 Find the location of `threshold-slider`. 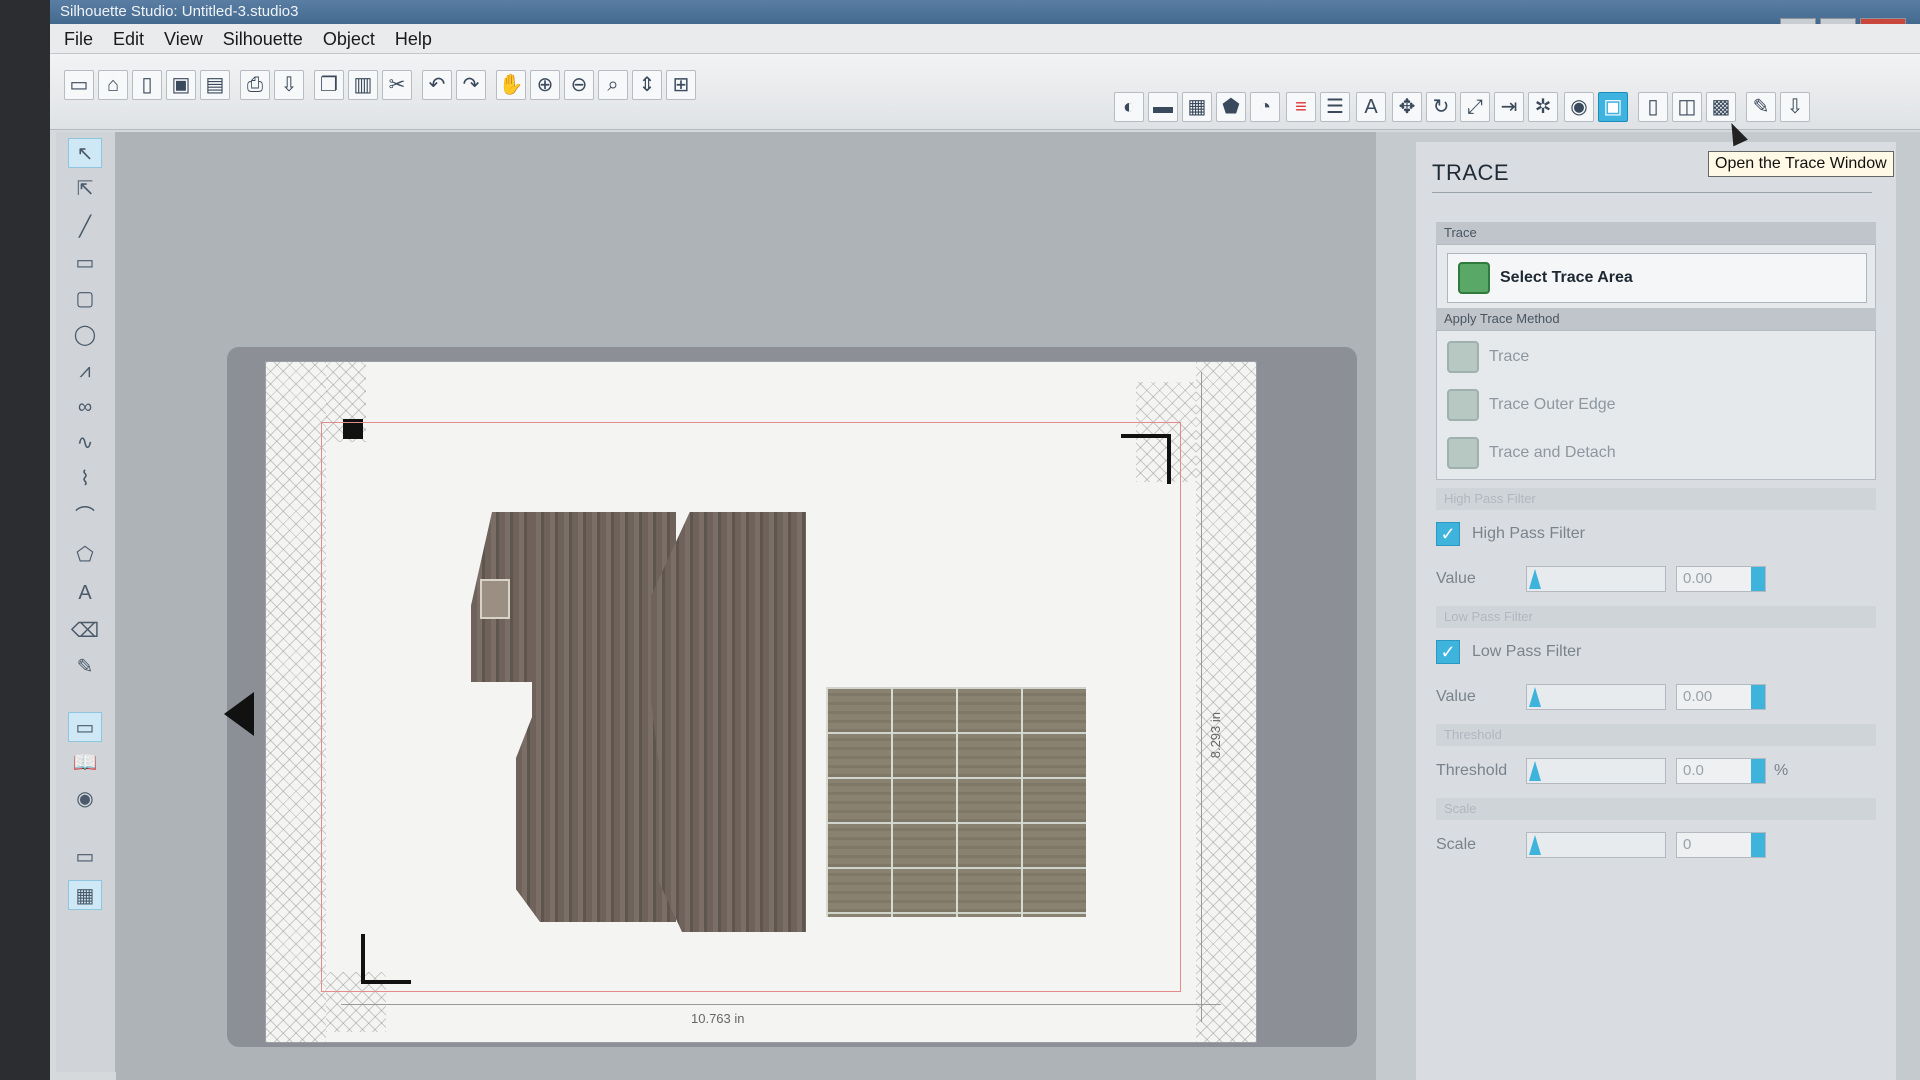

threshold-slider is located at coordinates (1596, 771).